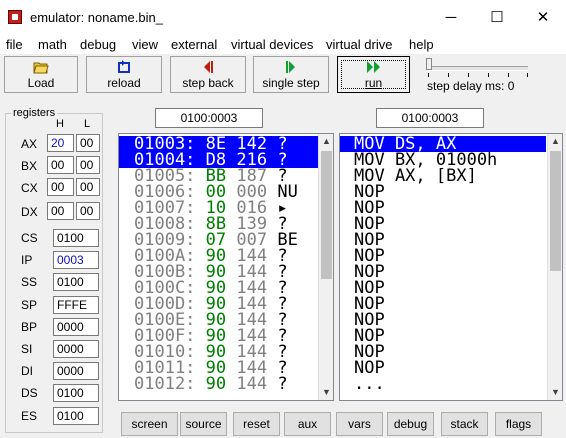  What do you see at coordinates (471, 86) in the screenshot?
I see `step-delay-label: step delay ms: 0` at bounding box center [471, 86].